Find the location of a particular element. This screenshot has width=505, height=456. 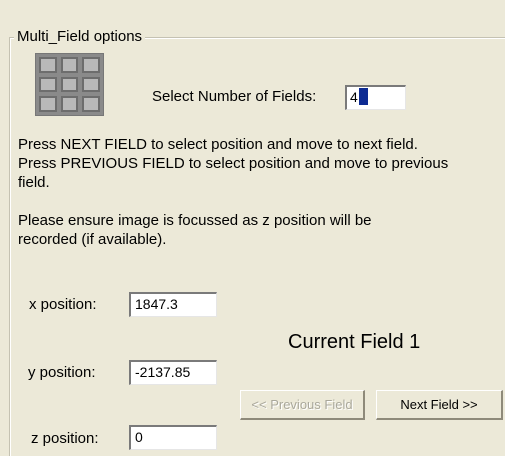

current-field-status: Current Field 1 is located at coordinates (354, 342).